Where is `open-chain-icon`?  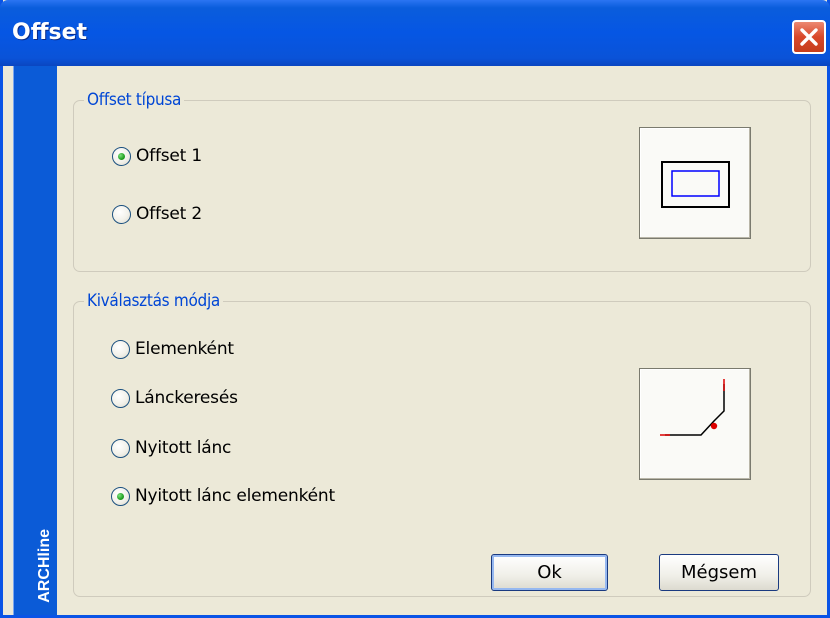
open-chain-icon is located at coordinates (692, 407).